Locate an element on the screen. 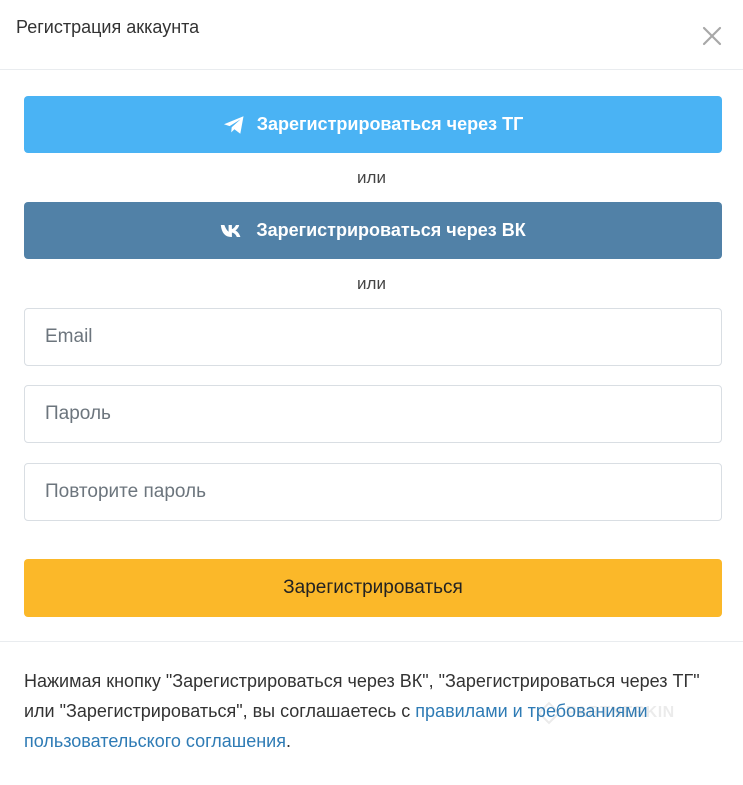  register-submit-button: Зарегистрироваться is located at coordinates (373, 588).